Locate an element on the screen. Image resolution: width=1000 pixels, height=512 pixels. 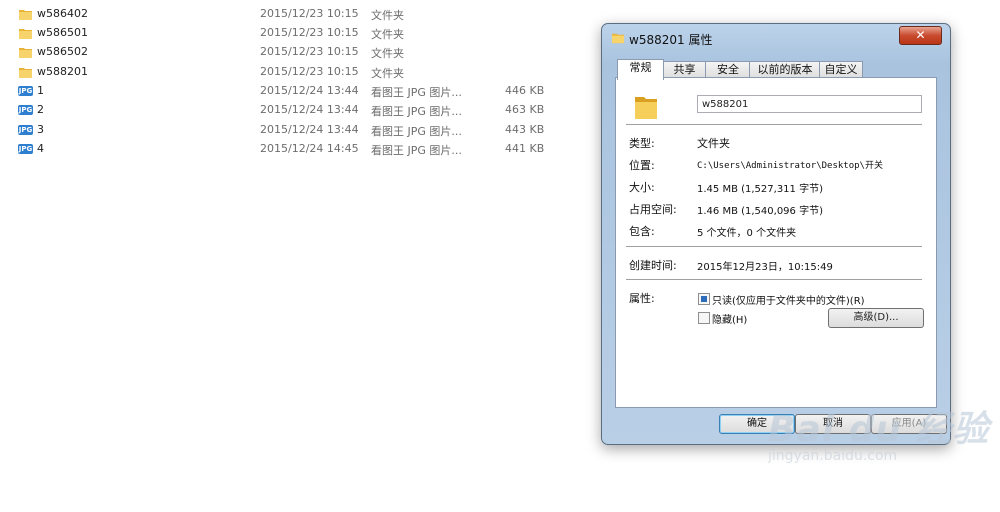
file-name: w586502 is located at coordinates (62, 51).